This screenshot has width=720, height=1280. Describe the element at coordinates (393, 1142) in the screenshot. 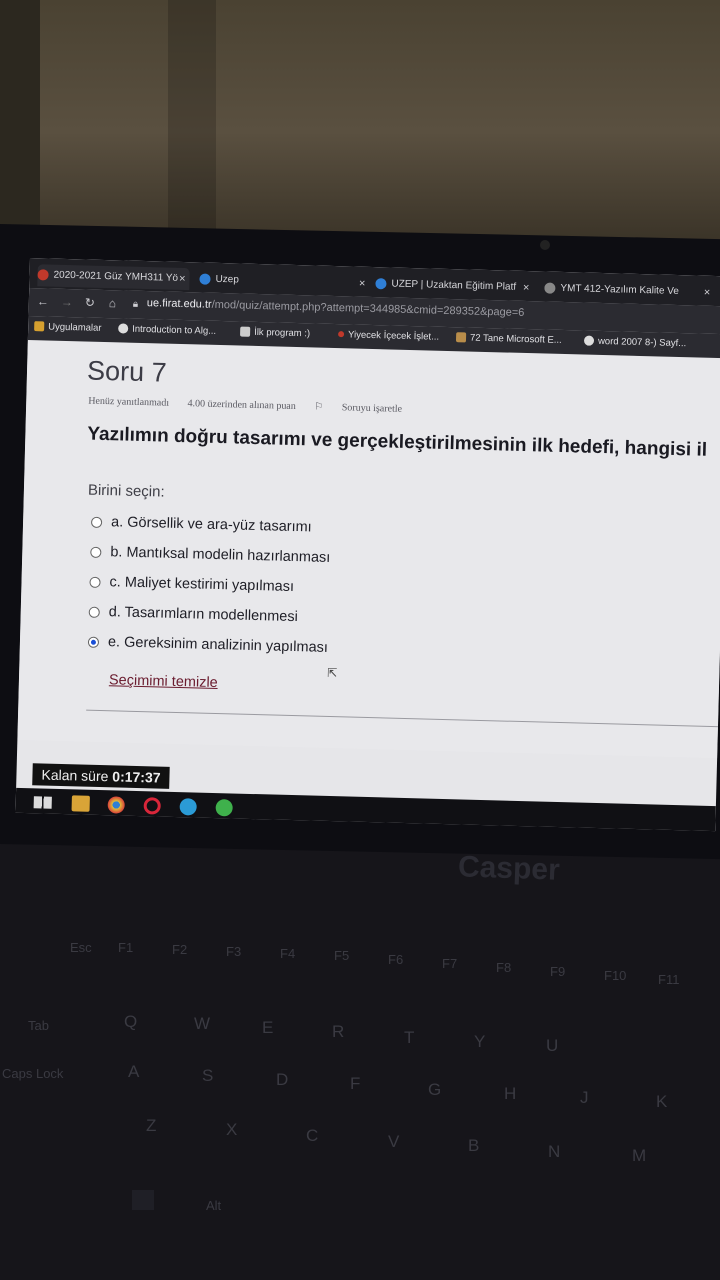

I see `key-v: V` at that location.